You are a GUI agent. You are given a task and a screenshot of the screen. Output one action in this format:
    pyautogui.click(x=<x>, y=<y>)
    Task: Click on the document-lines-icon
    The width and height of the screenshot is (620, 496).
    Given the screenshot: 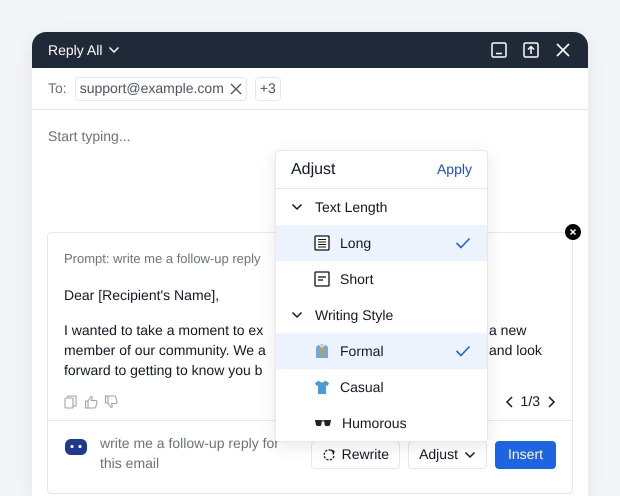 What is the action you would take?
    pyautogui.click(x=322, y=243)
    